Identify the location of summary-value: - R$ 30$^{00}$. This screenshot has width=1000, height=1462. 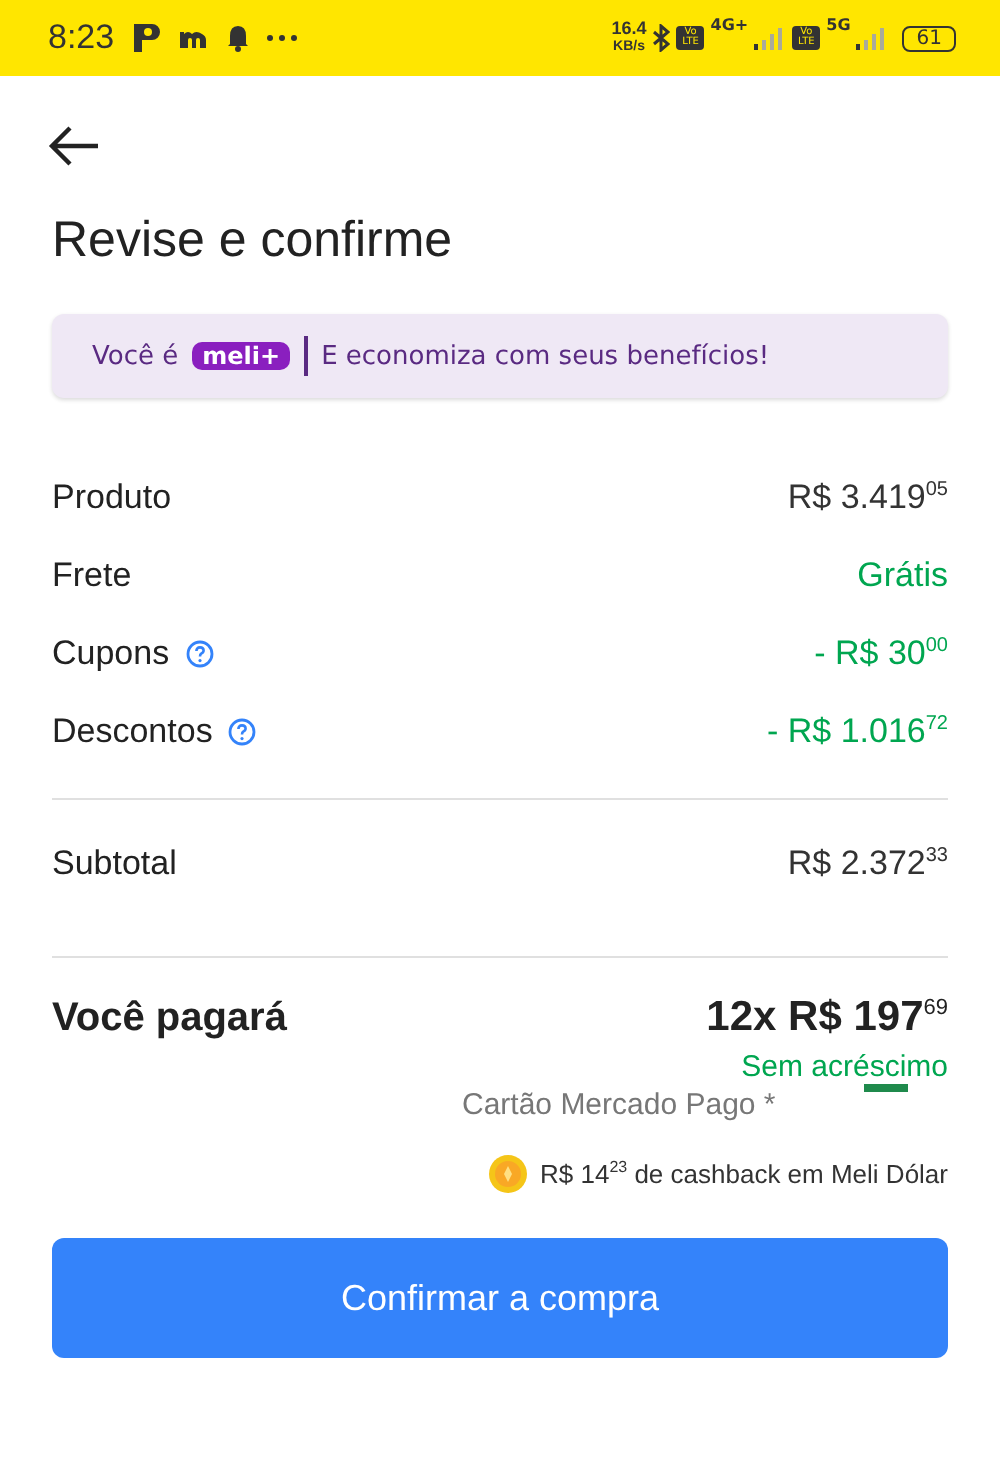
(881, 653).